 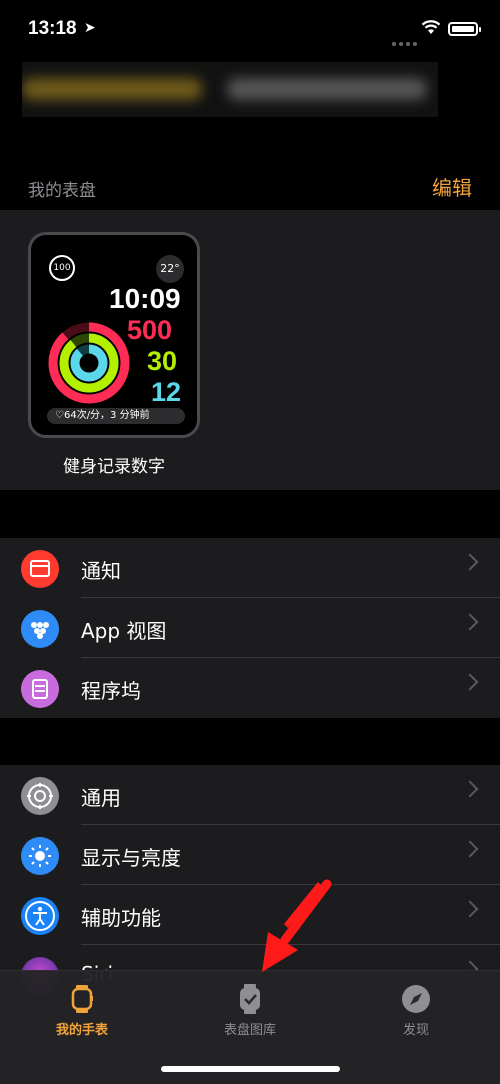 What do you see at coordinates (250, 1069) in the screenshot?
I see `home-indicator` at bounding box center [250, 1069].